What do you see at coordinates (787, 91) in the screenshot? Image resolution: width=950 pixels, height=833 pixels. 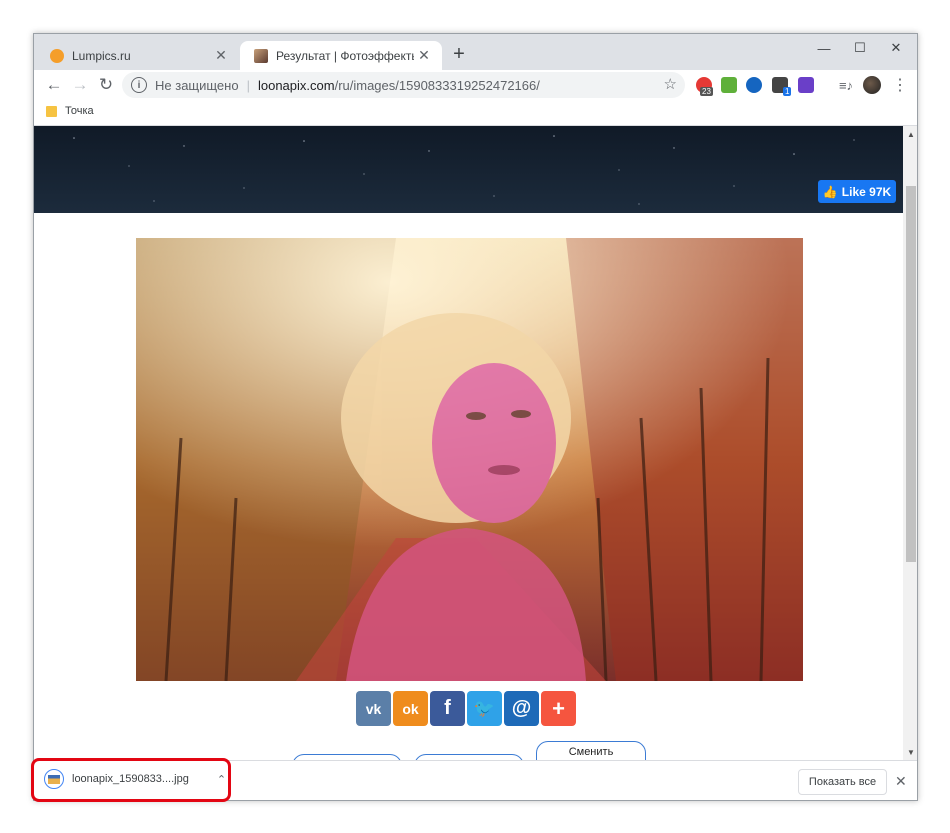 I see `puzzle-badge: 1` at bounding box center [787, 91].